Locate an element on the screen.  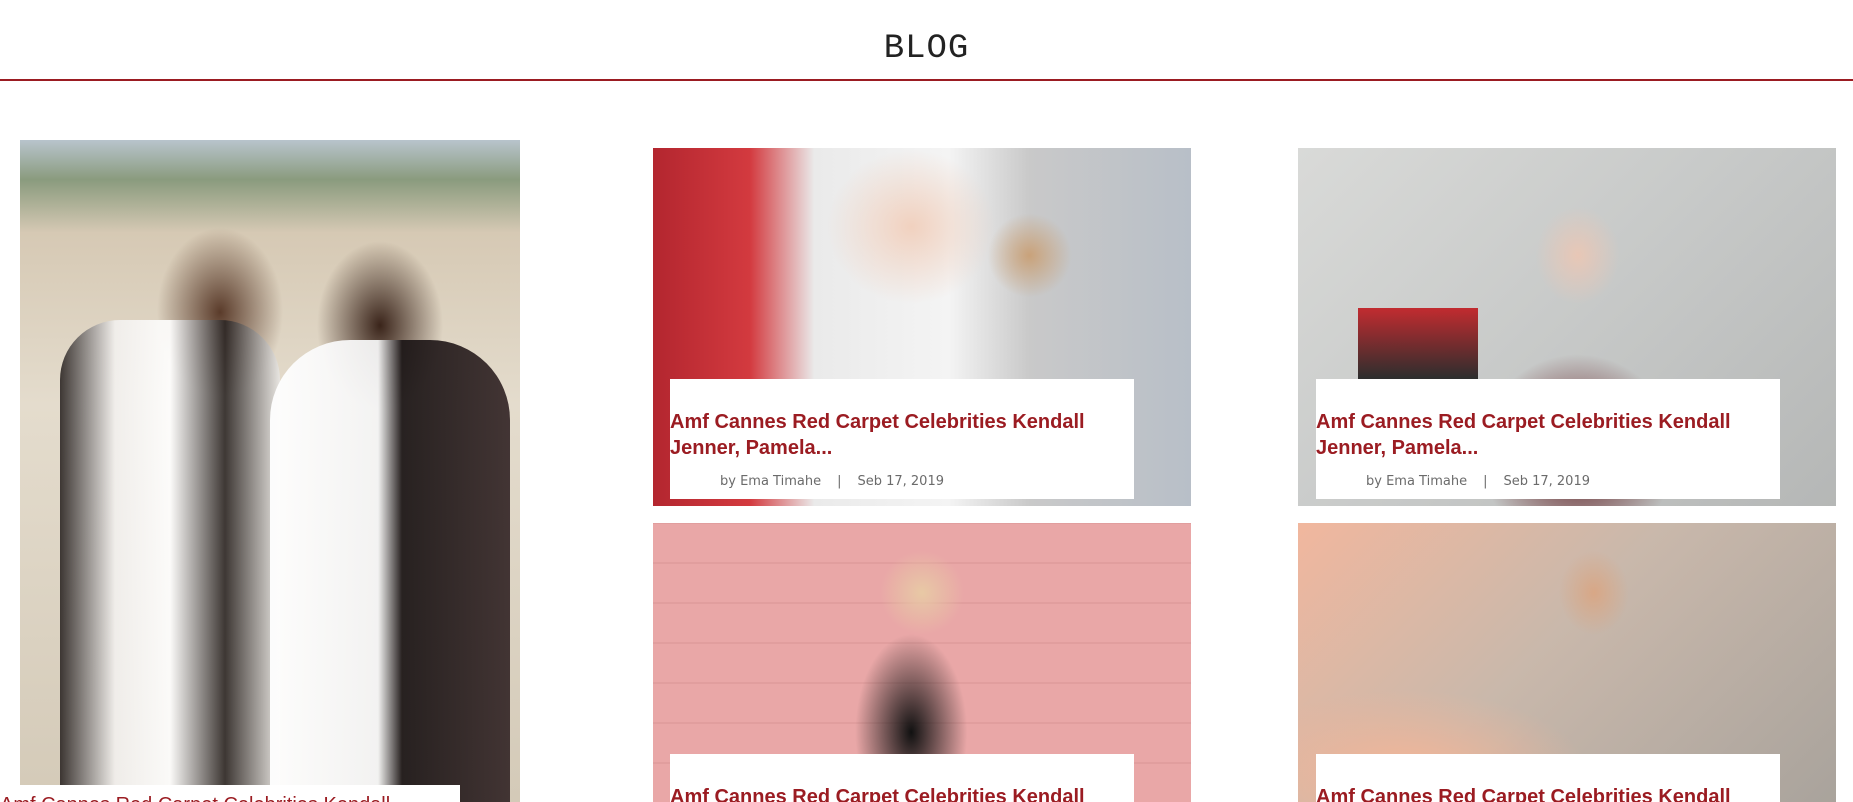
page-title: BLOG is located at coordinates (926, 49).